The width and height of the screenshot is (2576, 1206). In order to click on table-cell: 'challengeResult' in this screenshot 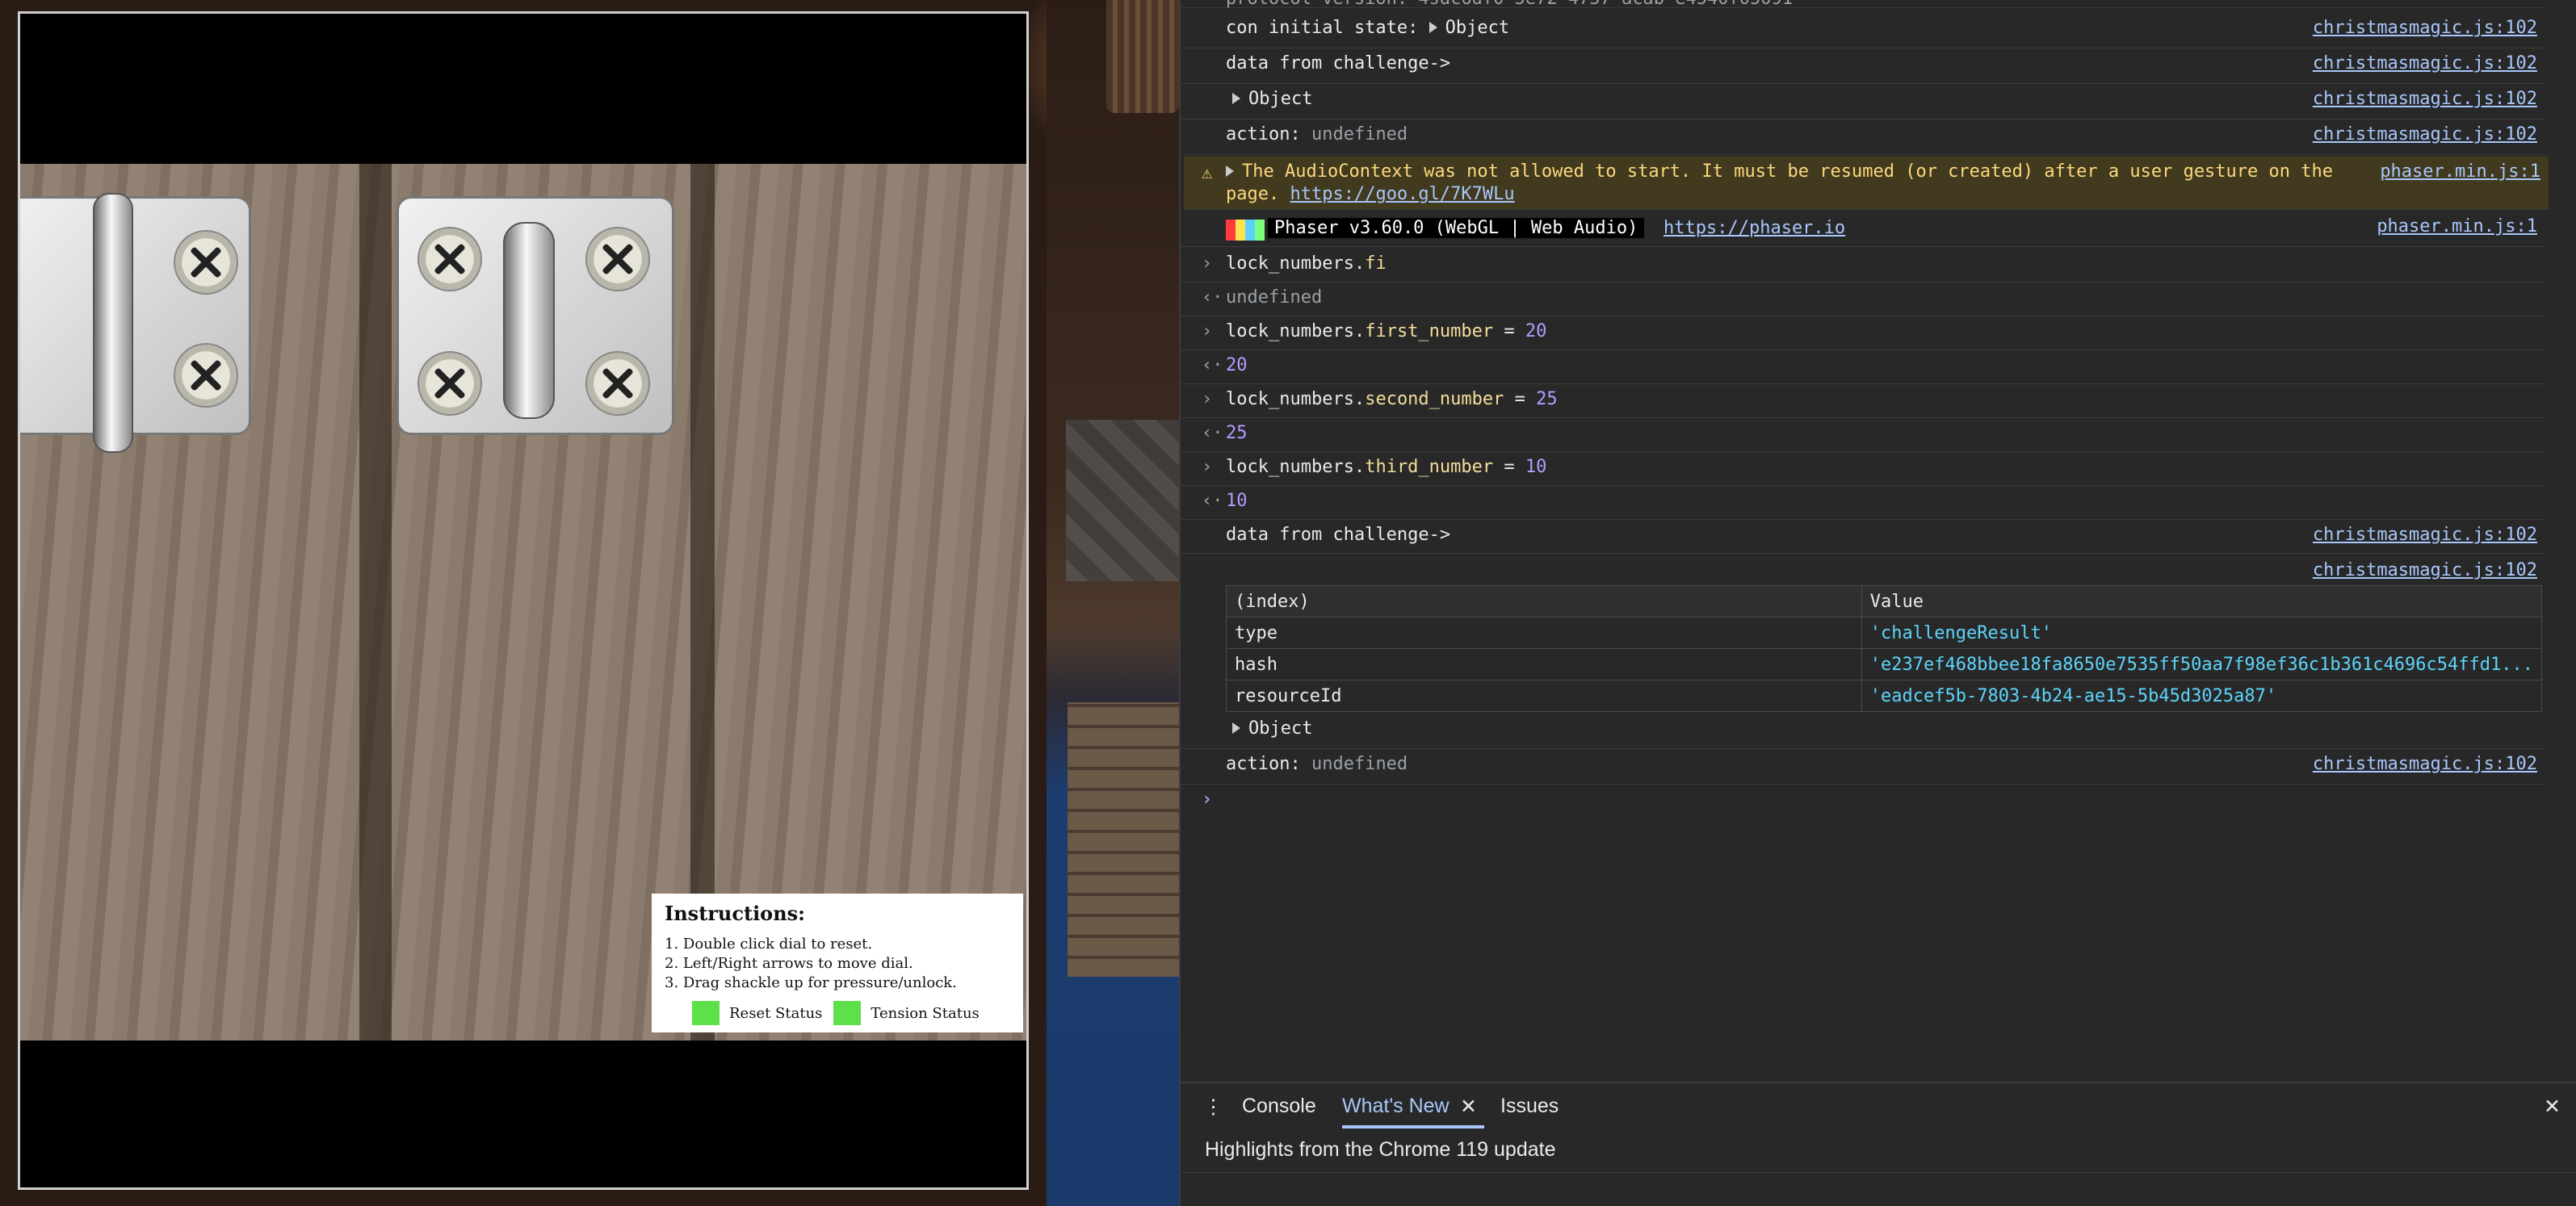, I will do `click(2202, 633)`.